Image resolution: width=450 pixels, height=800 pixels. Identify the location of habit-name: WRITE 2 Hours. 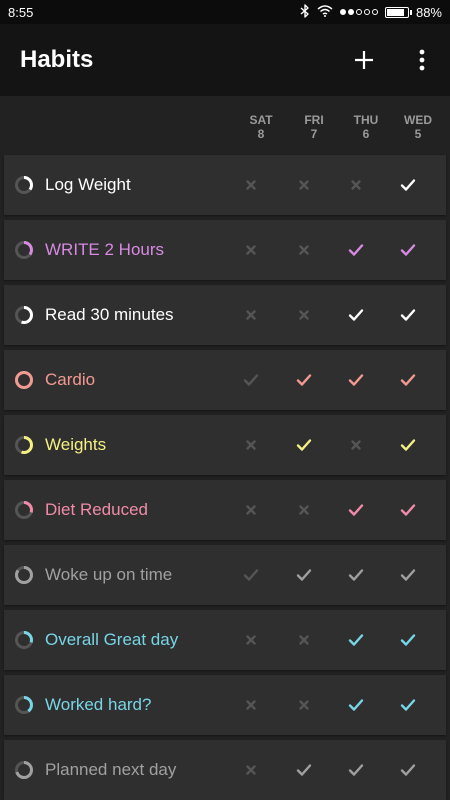
(105, 249).